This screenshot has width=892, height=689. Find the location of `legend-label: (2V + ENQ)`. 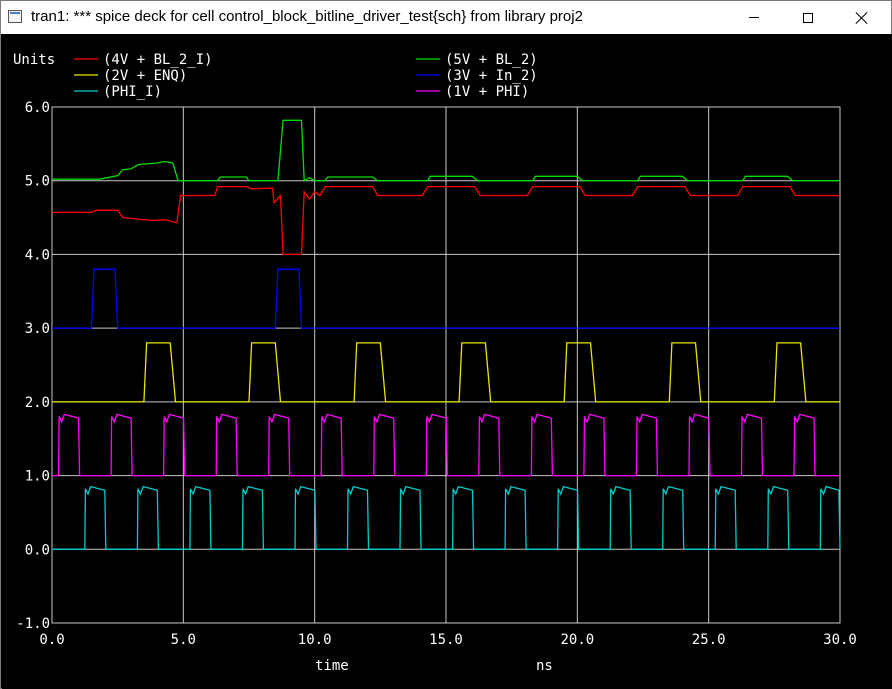

legend-label: (2V + ENQ) is located at coordinates (145, 76).